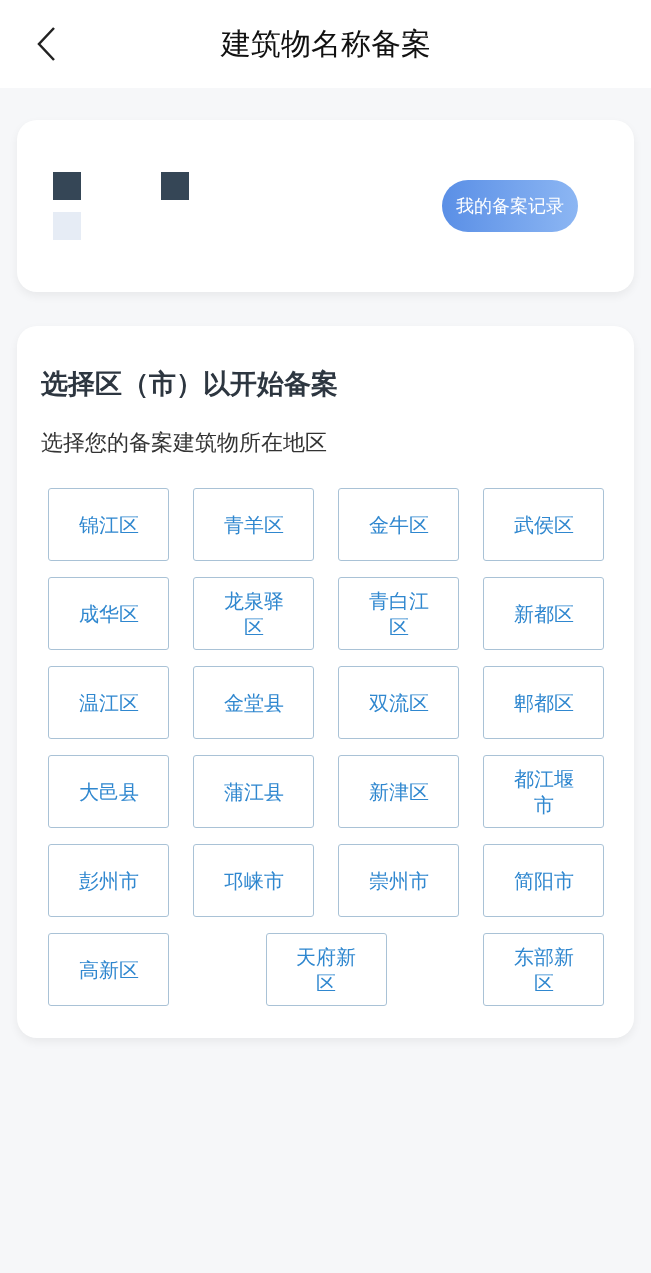  I want to click on region-button: 青白江区, so click(398, 613).